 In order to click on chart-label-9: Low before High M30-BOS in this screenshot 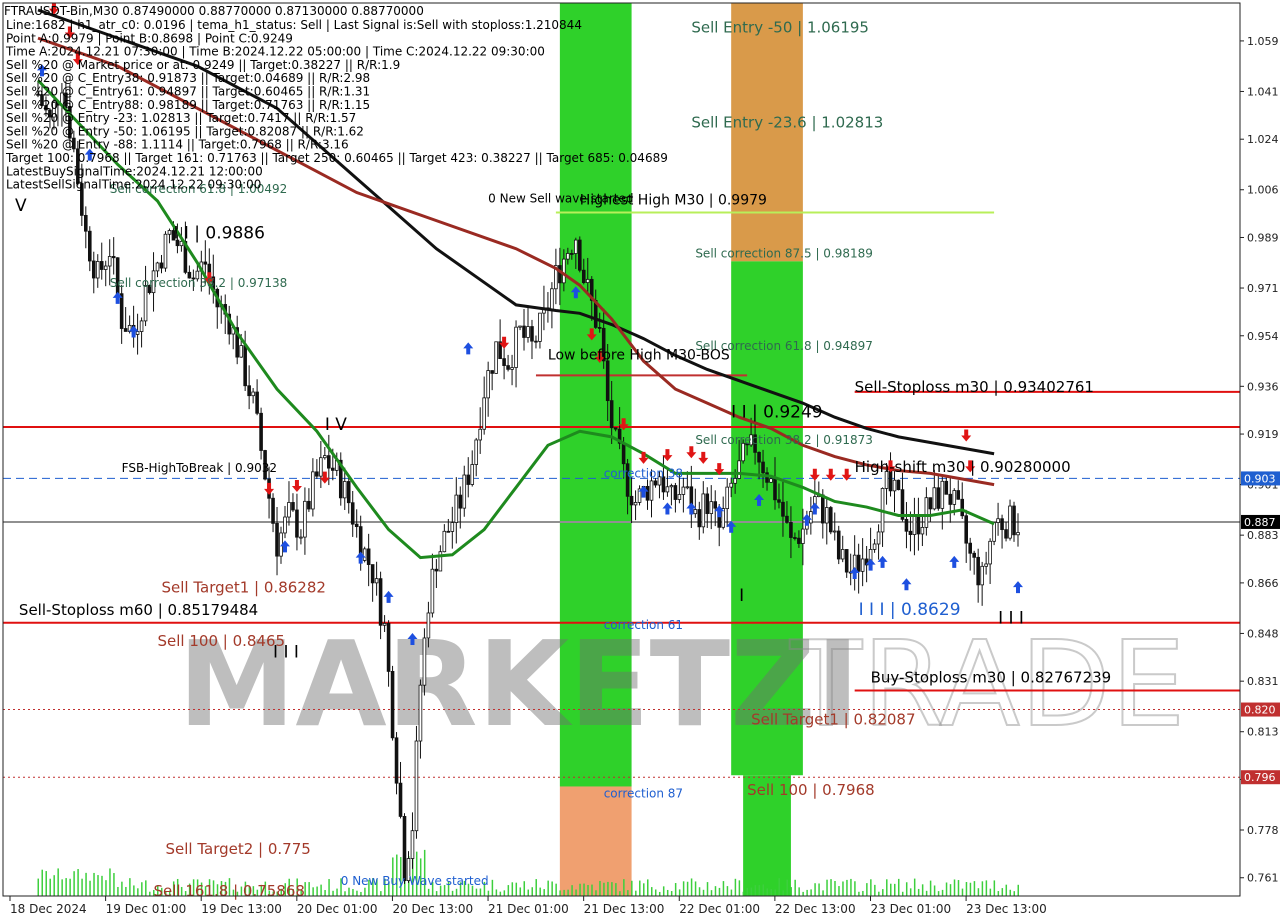, I will do `click(639, 356)`.